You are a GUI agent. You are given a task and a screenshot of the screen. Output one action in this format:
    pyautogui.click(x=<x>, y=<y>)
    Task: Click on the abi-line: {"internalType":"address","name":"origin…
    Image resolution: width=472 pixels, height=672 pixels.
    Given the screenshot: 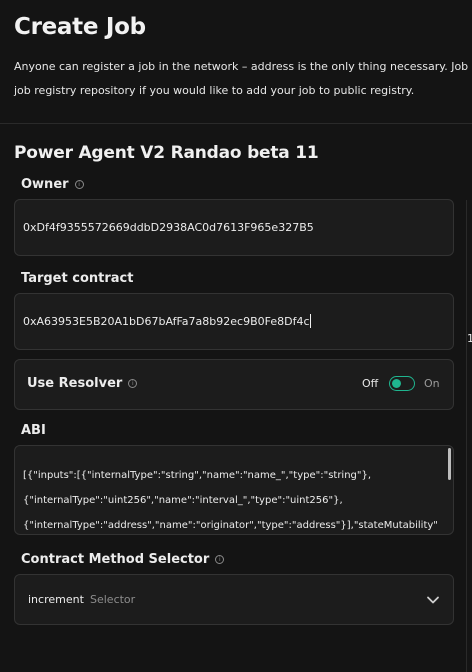 What is the action you would take?
    pyautogui.click(x=230, y=525)
    